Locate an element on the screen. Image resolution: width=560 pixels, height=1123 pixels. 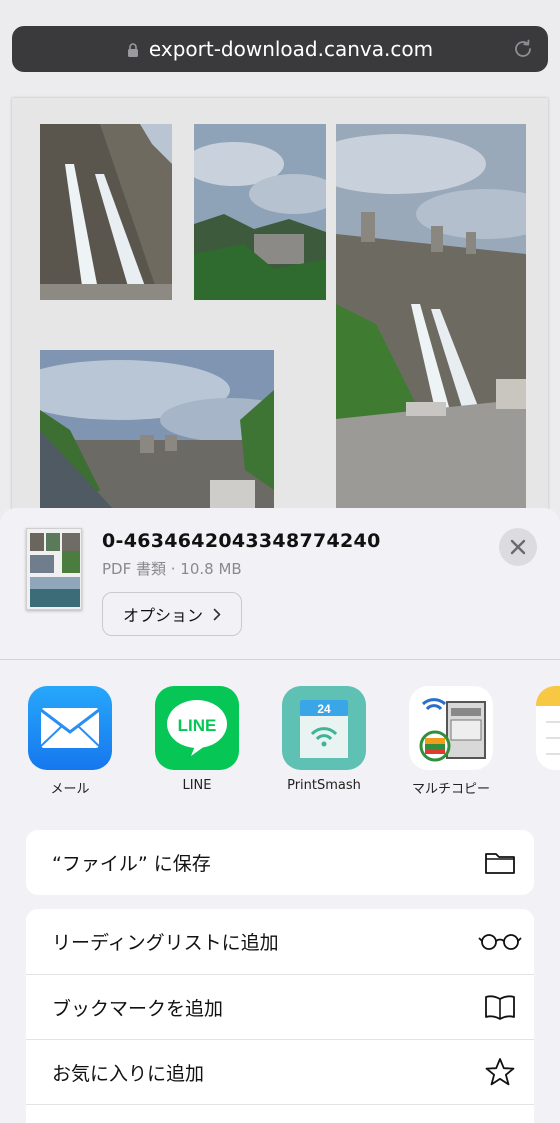
reload-icon is located at coordinates (523, 49).